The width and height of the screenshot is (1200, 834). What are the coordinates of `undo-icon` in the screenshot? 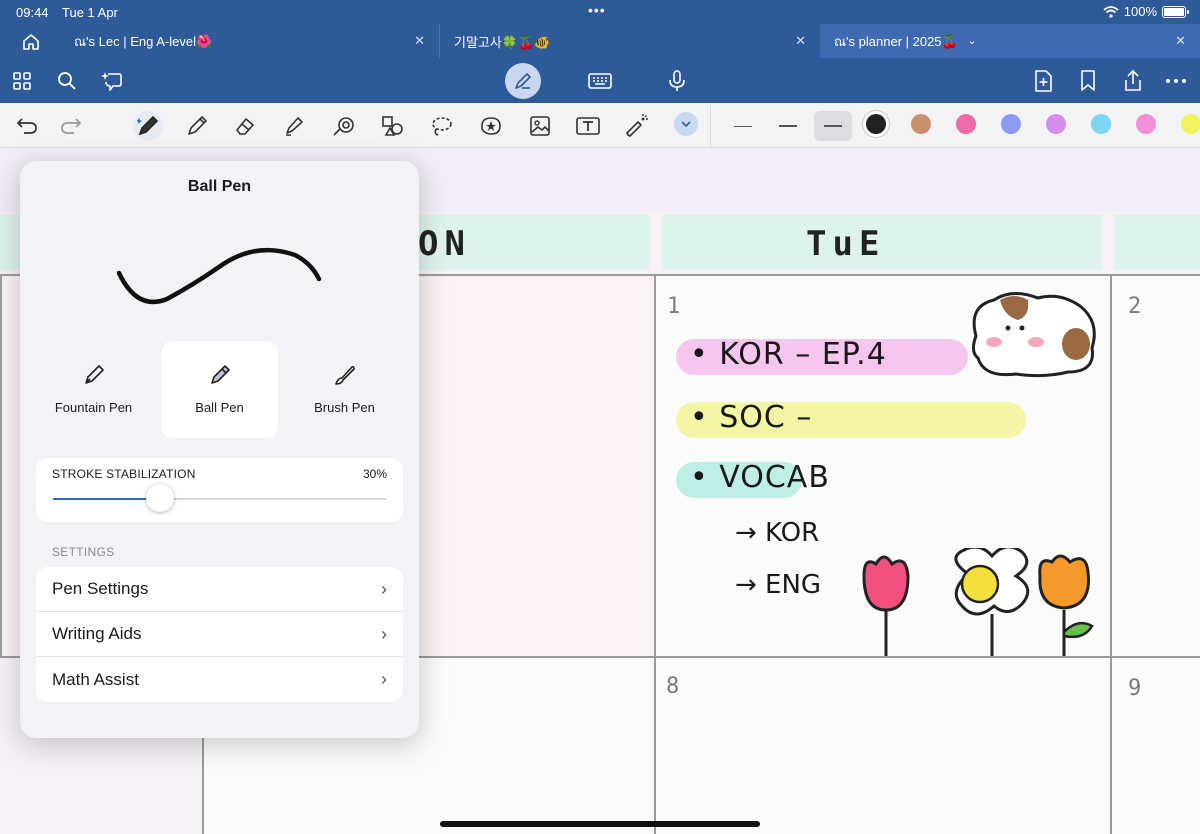 It's located at (26, 126).